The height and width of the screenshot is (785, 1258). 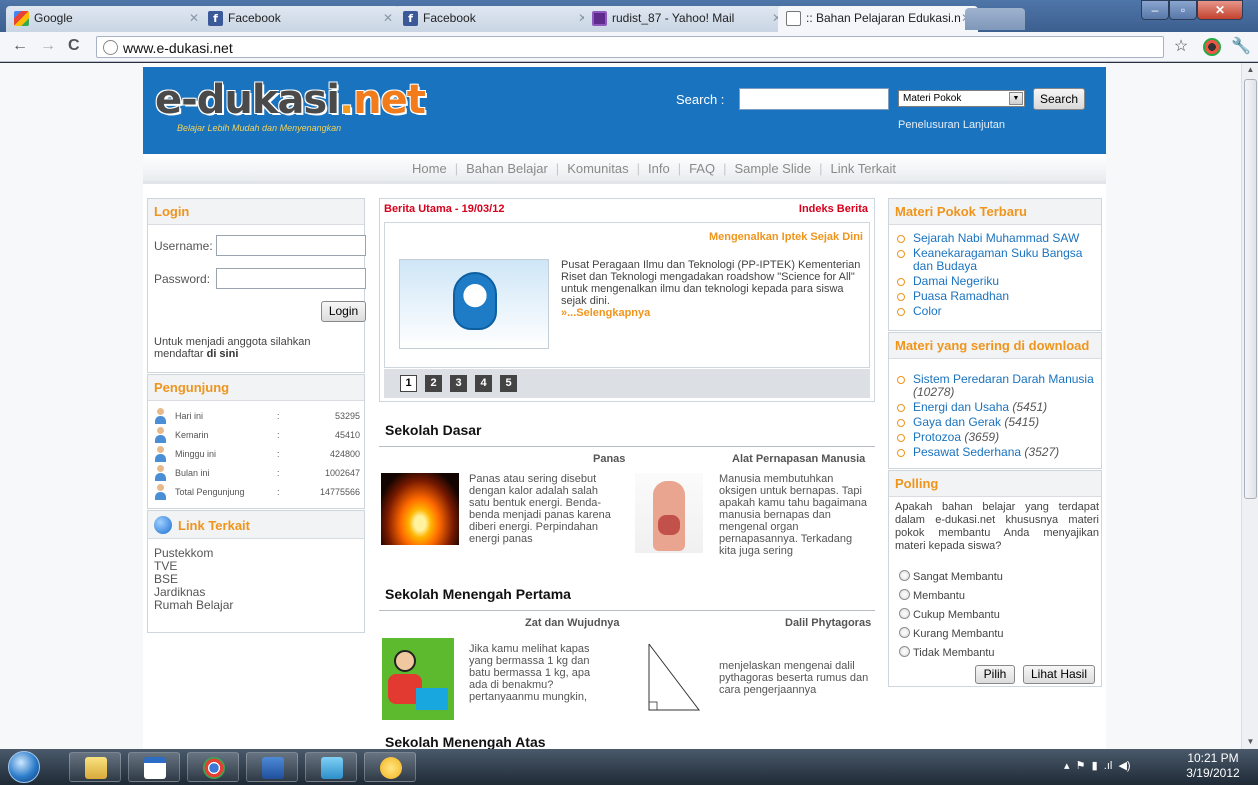 What do you see at coordinates (74, 46) in the screenshot?
I see `reload-icon: C` at bounding box center [74, 46].